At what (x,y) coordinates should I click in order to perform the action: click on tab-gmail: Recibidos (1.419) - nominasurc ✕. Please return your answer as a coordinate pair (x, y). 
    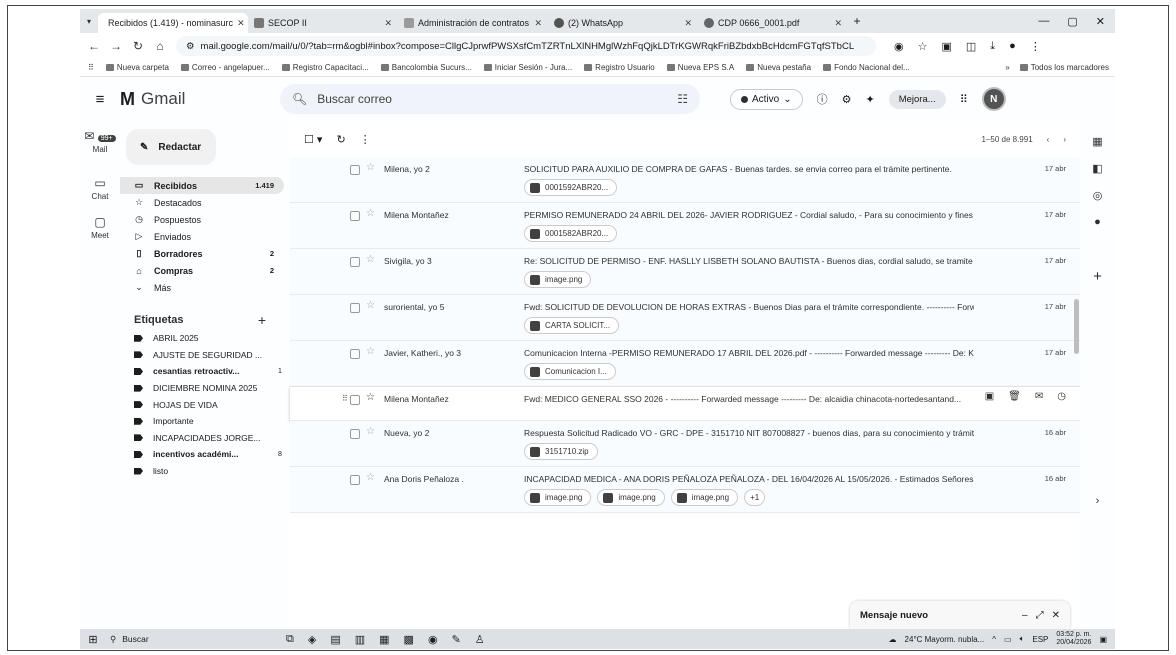
    Looking at the image, I should click on (173, 23).